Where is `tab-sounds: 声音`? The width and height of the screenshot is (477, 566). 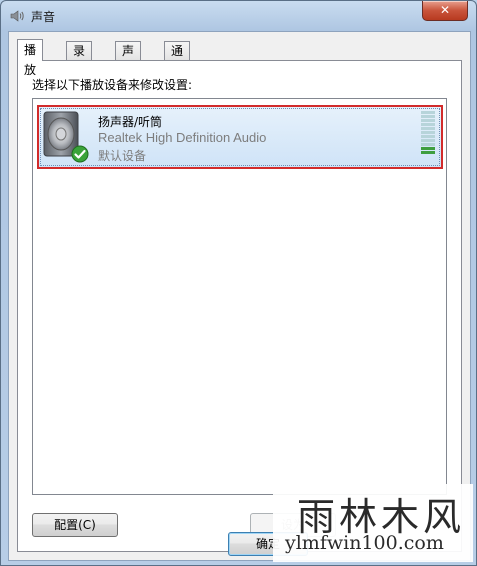
tab-sounds: 声音 is located at coordinates (128, 58).